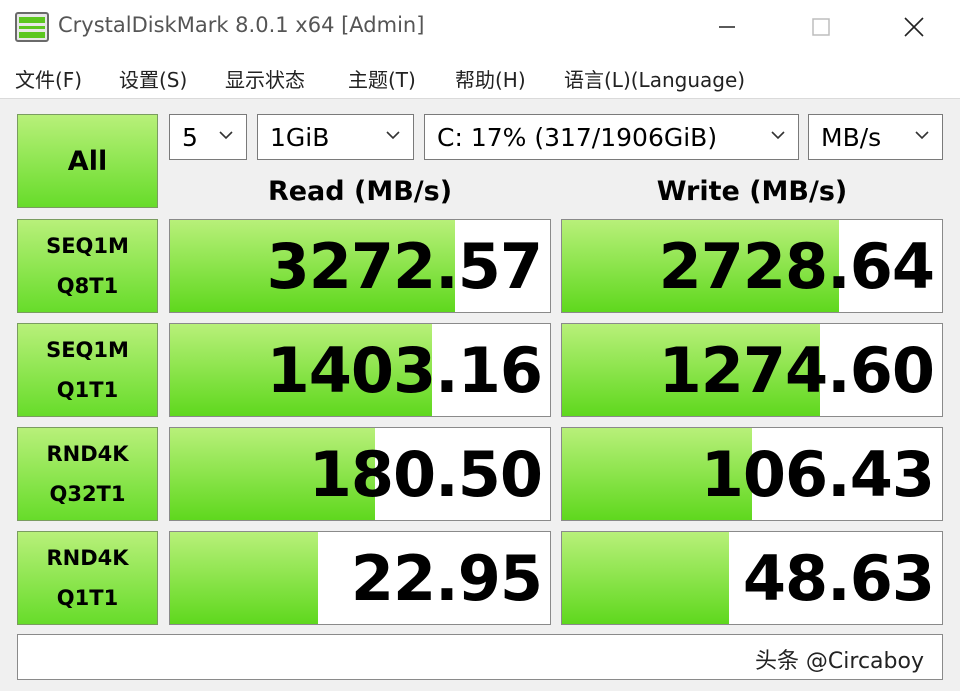 This screenshot has width=960, height=691. What do you see at coordinates (87, 578) in the screenshot?
I see `test-button-rnd4k-q1t1: RND4K Q1T1` at bounding box center [87, 578].